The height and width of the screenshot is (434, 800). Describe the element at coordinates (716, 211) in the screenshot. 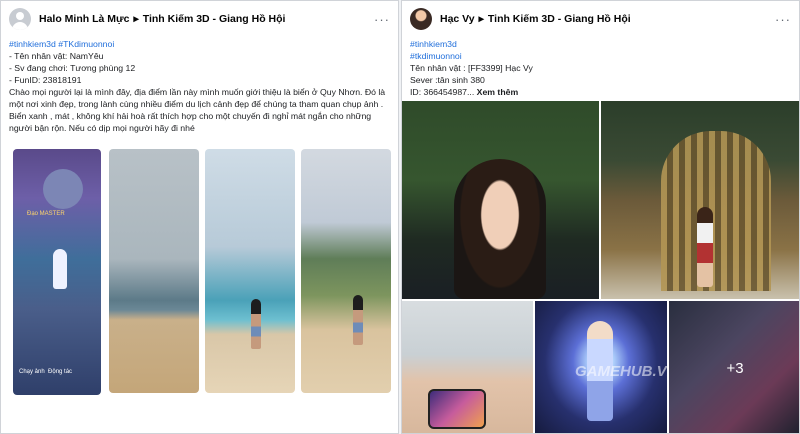

I see `gate-figure` at that location.